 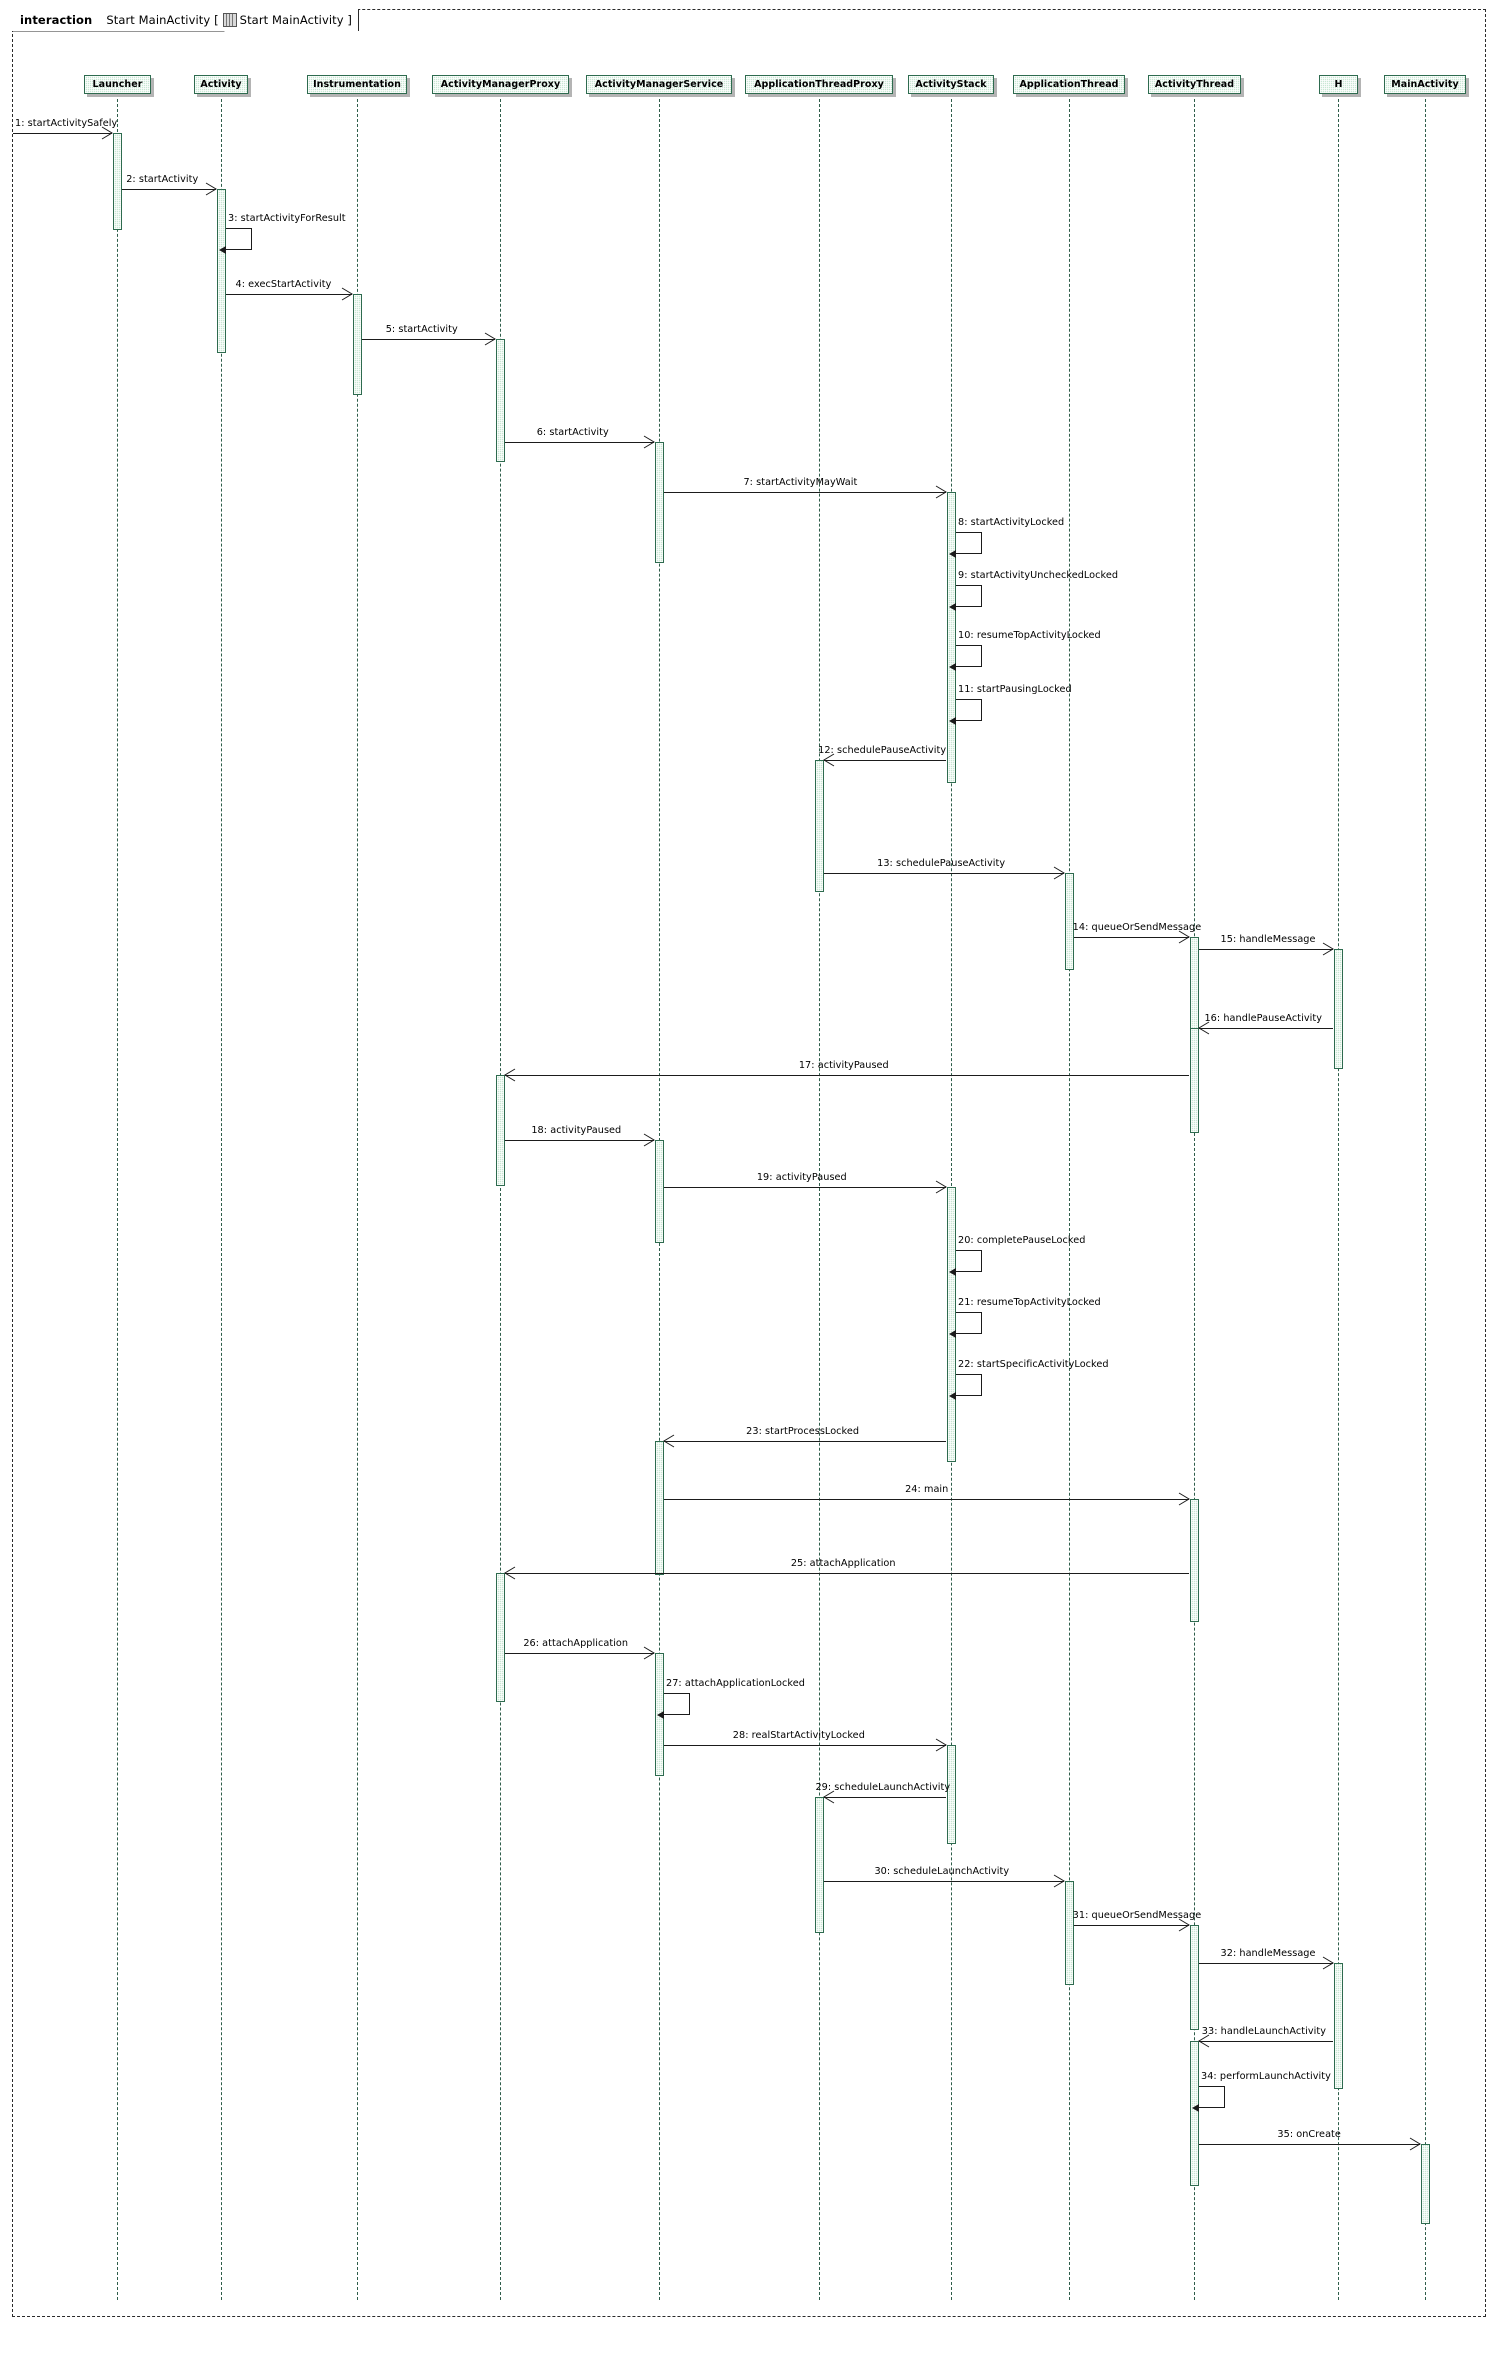 I want to click on message-label-6: 6: startActivity, so click(x=572, y=432).